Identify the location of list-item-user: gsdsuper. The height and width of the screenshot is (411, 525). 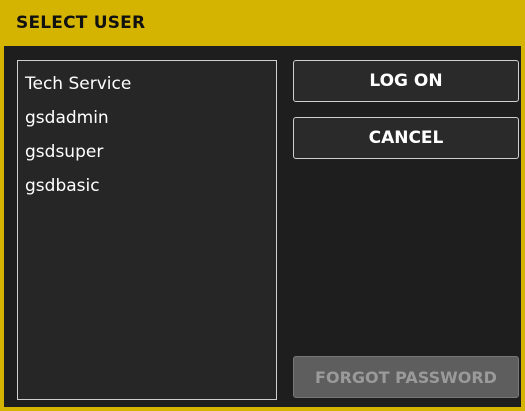
(147, 152).